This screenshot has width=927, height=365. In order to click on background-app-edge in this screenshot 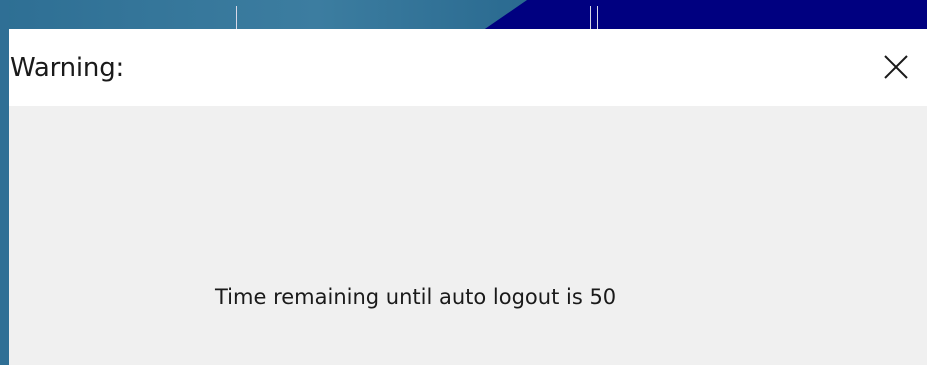, I will do `click(4, 182)`.